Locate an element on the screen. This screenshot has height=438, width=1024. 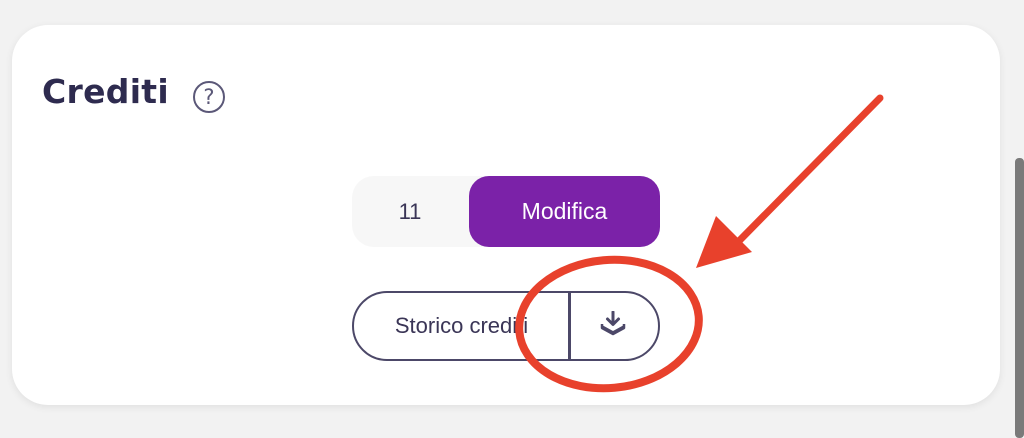
download-button is located at coordinates (614, 326).